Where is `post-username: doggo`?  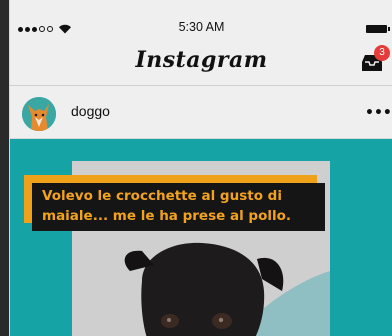 post-username: doggo is located at coordinates (90, 111).